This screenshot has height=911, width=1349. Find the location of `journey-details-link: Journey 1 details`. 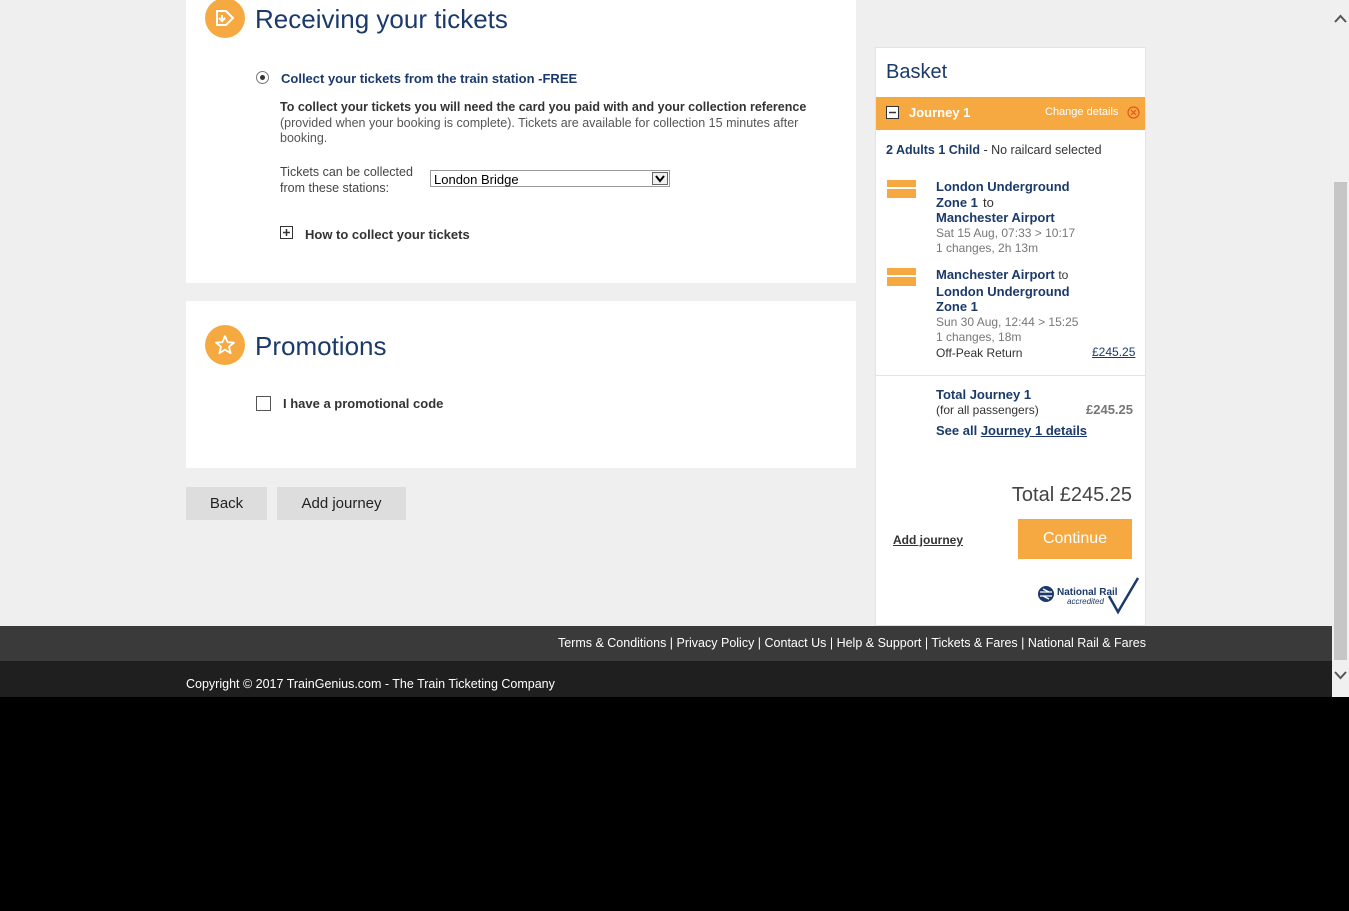

journey-details-link: Journey 1 details is located at coordinates (1034, 430).